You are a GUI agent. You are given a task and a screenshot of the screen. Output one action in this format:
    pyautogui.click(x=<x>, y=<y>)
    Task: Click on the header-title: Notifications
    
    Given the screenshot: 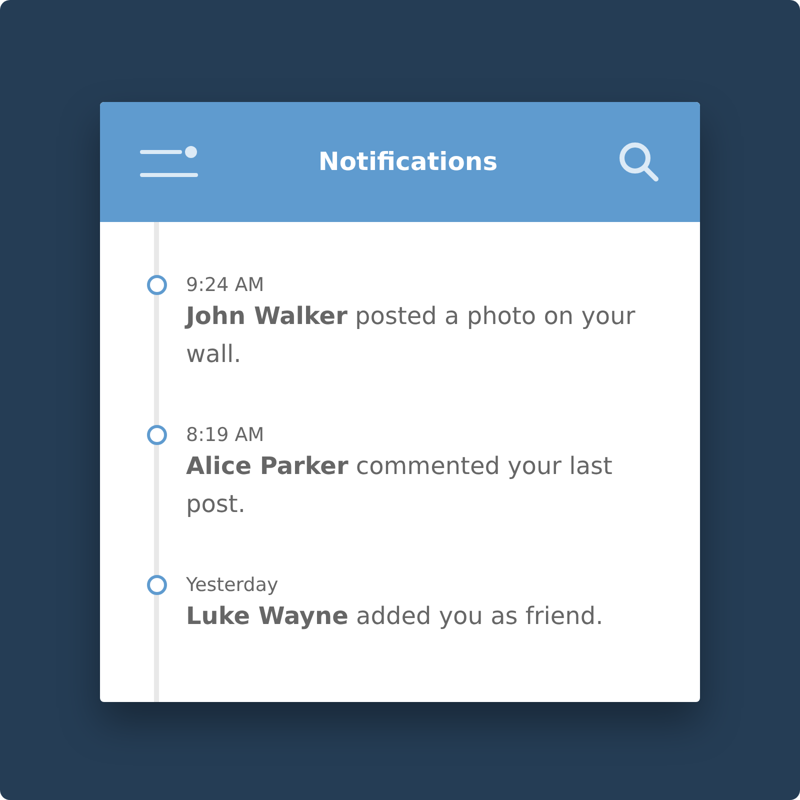 What is the action you would take?
    pyautogui.click(x=408, y=162)
    